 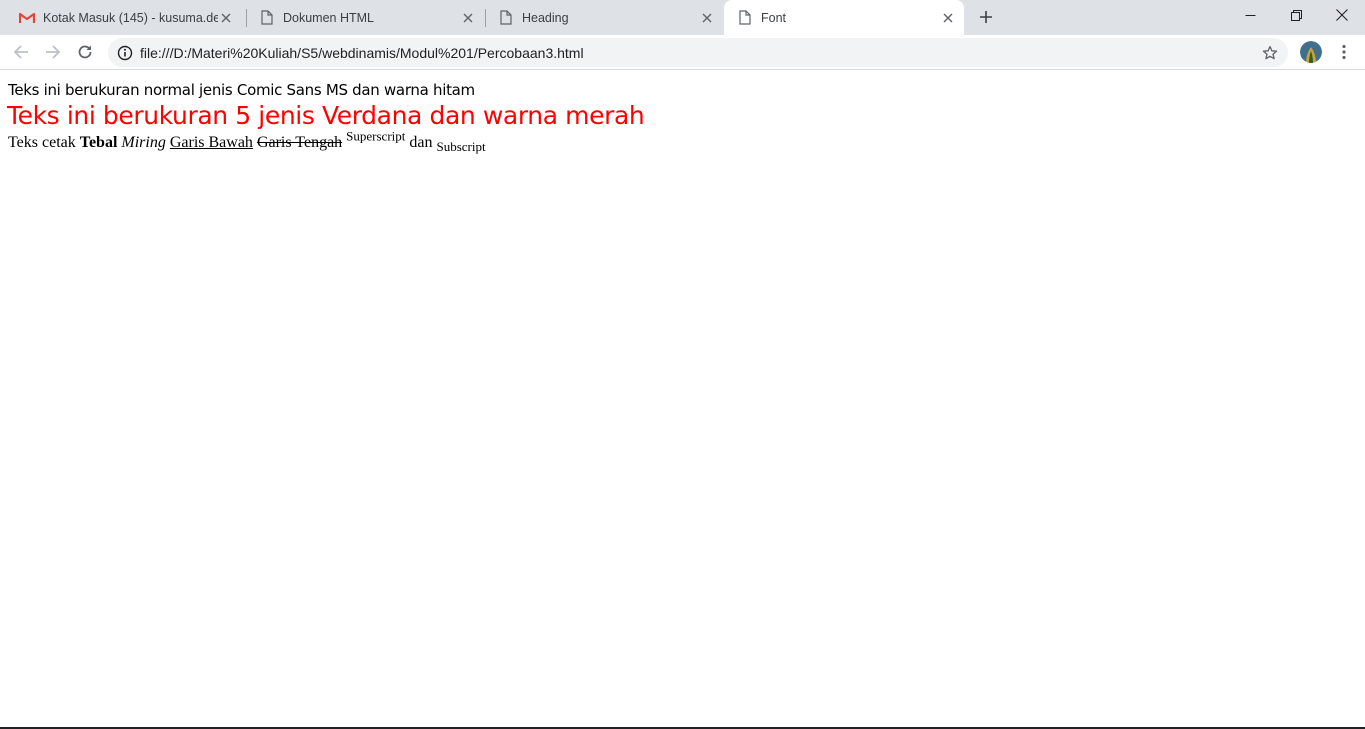 What do you see at coordinates (986, 17) in the screenshot?
I see `new-tab-button` at bounding box center [986, 17].